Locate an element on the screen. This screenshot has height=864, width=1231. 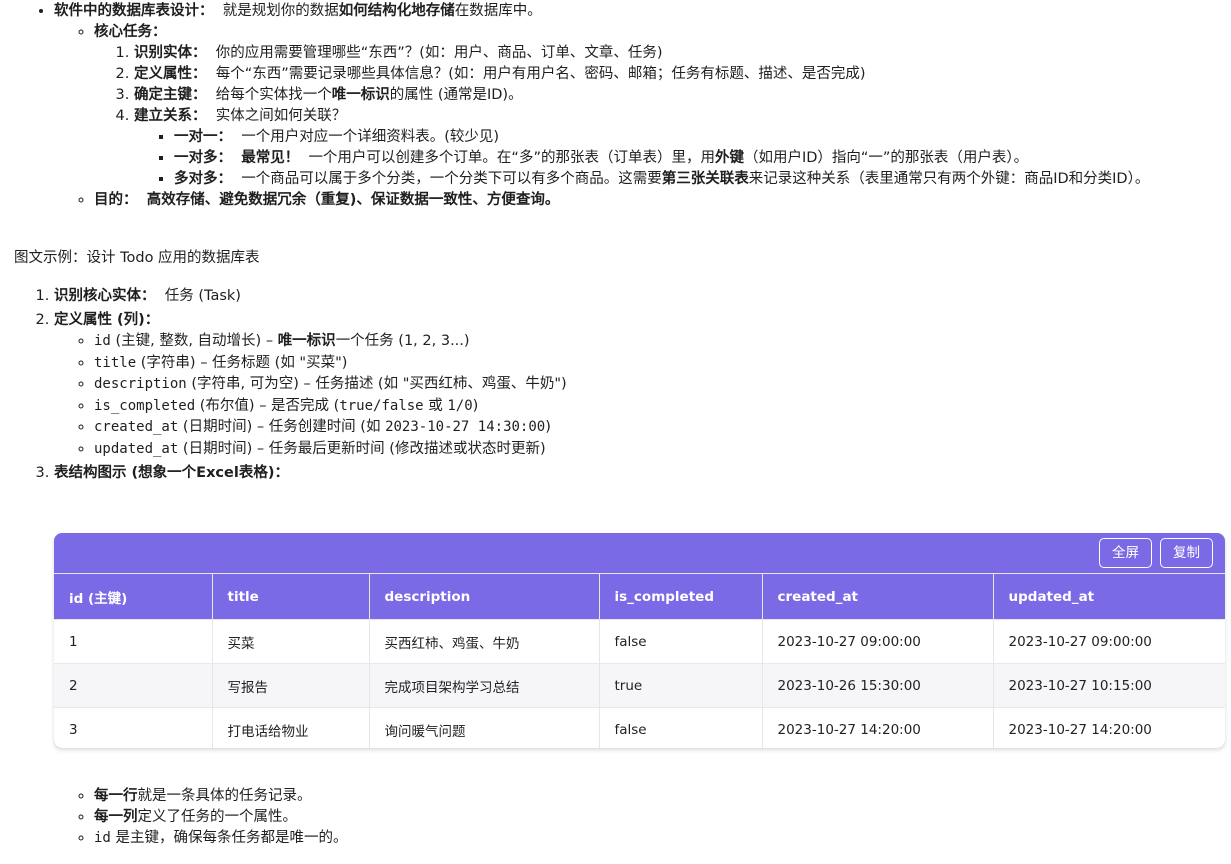
attr-code: updated_at is located at coordinates (136, 448).